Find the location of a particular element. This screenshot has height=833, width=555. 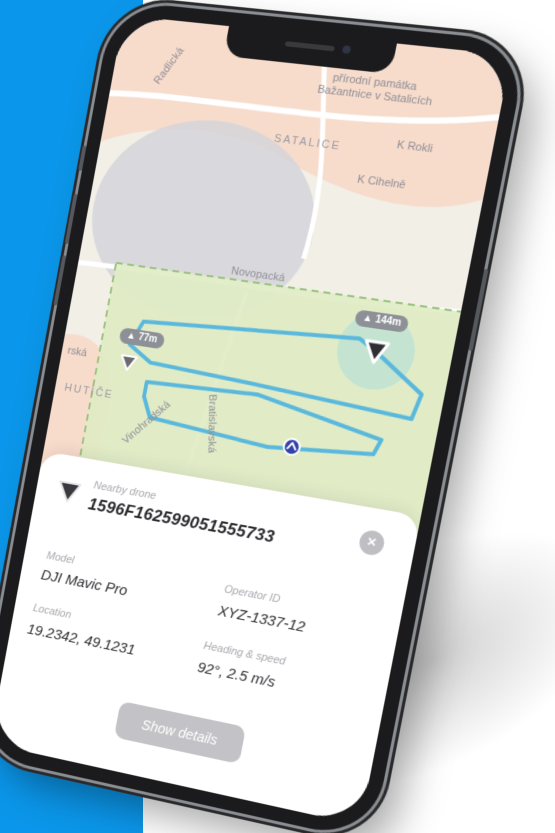

drone-icon is located at coordinates (69, 491).